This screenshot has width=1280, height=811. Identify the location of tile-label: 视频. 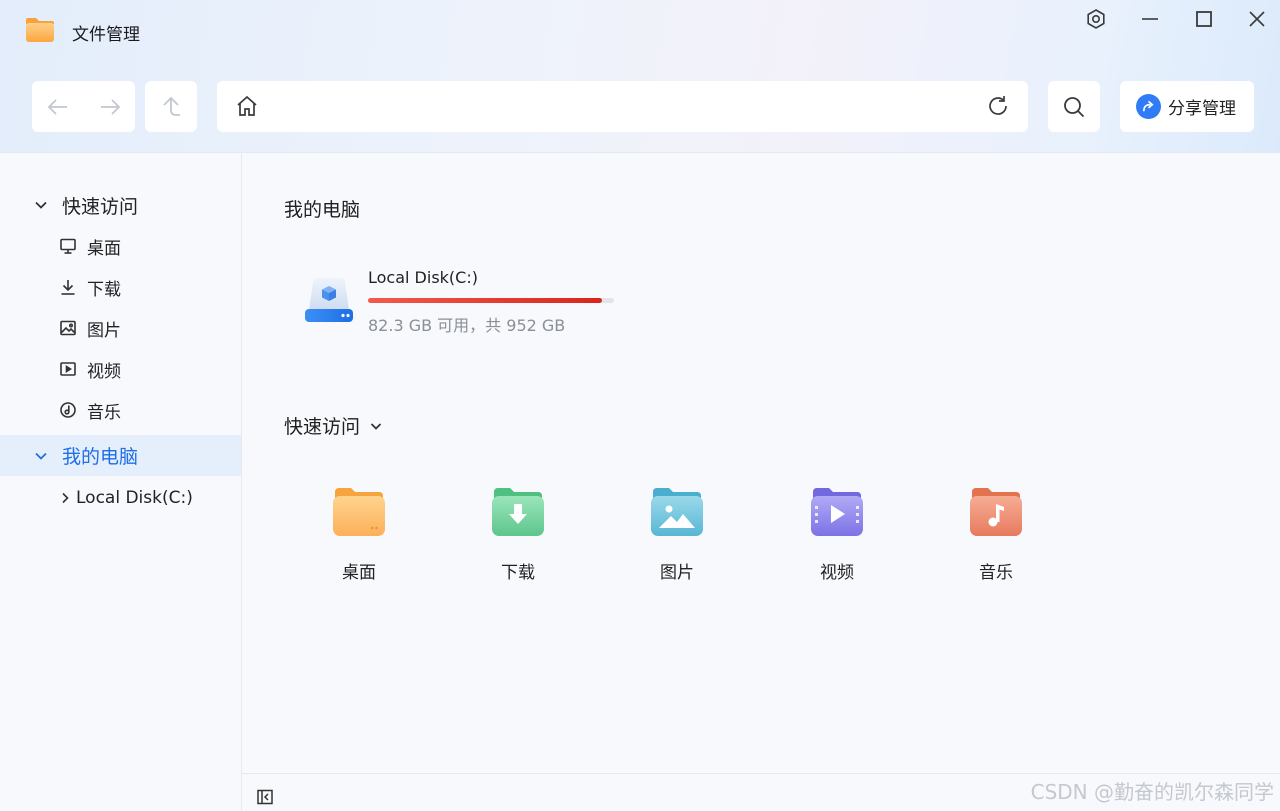
(837, 573).